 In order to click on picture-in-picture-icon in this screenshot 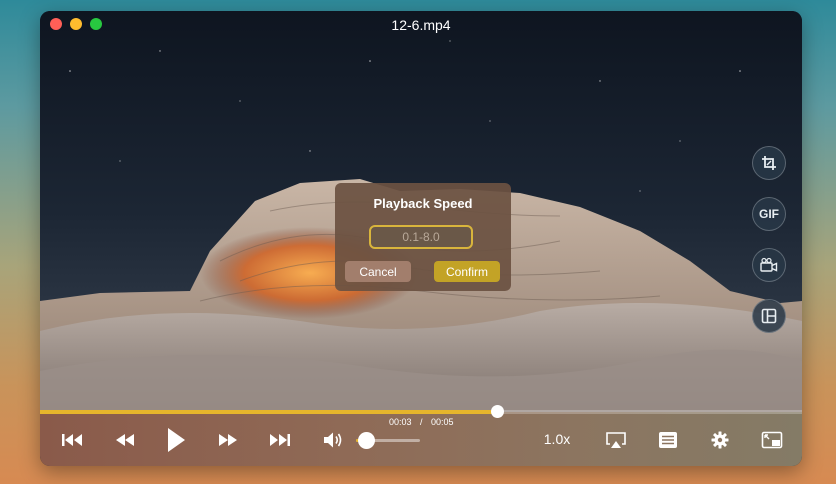, I will do `click(772, 440)`.